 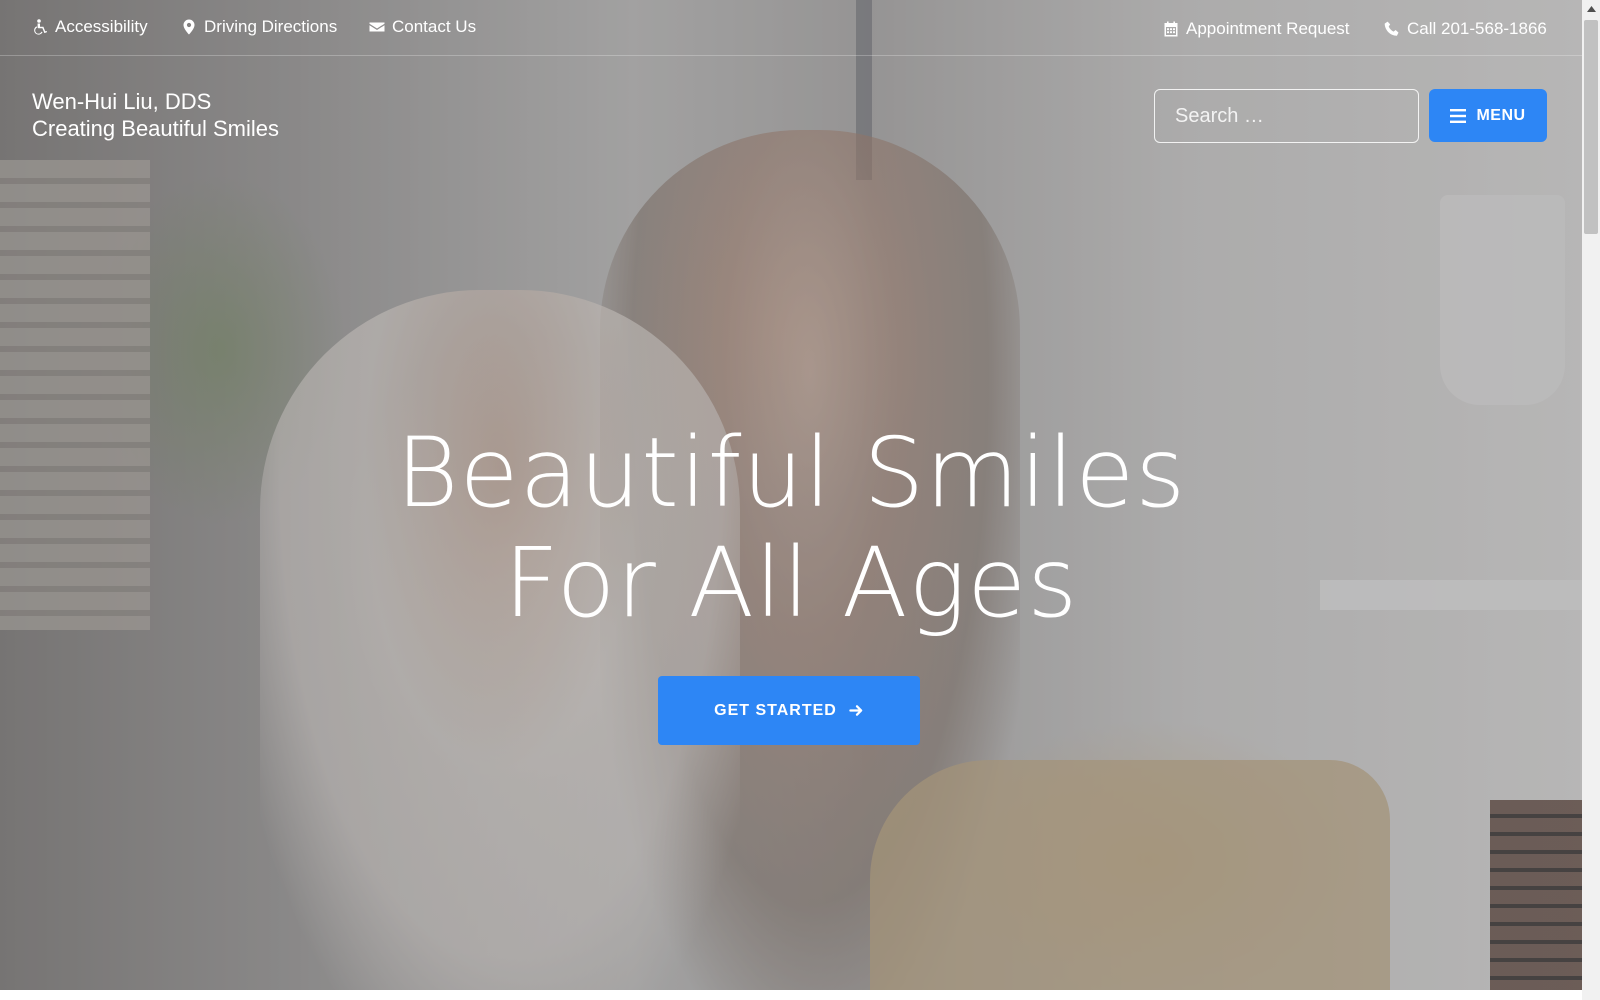 I want to click on search-form, so click(x=1286, y=116).